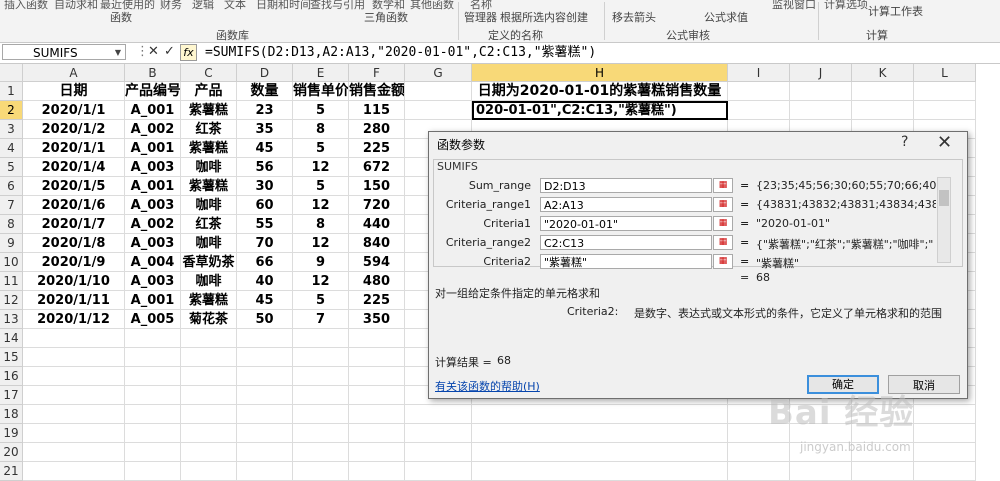  Describe the element at coordinates (74, 129) in the screenshot. I see `table-cell: 2020/1/2` at that location.